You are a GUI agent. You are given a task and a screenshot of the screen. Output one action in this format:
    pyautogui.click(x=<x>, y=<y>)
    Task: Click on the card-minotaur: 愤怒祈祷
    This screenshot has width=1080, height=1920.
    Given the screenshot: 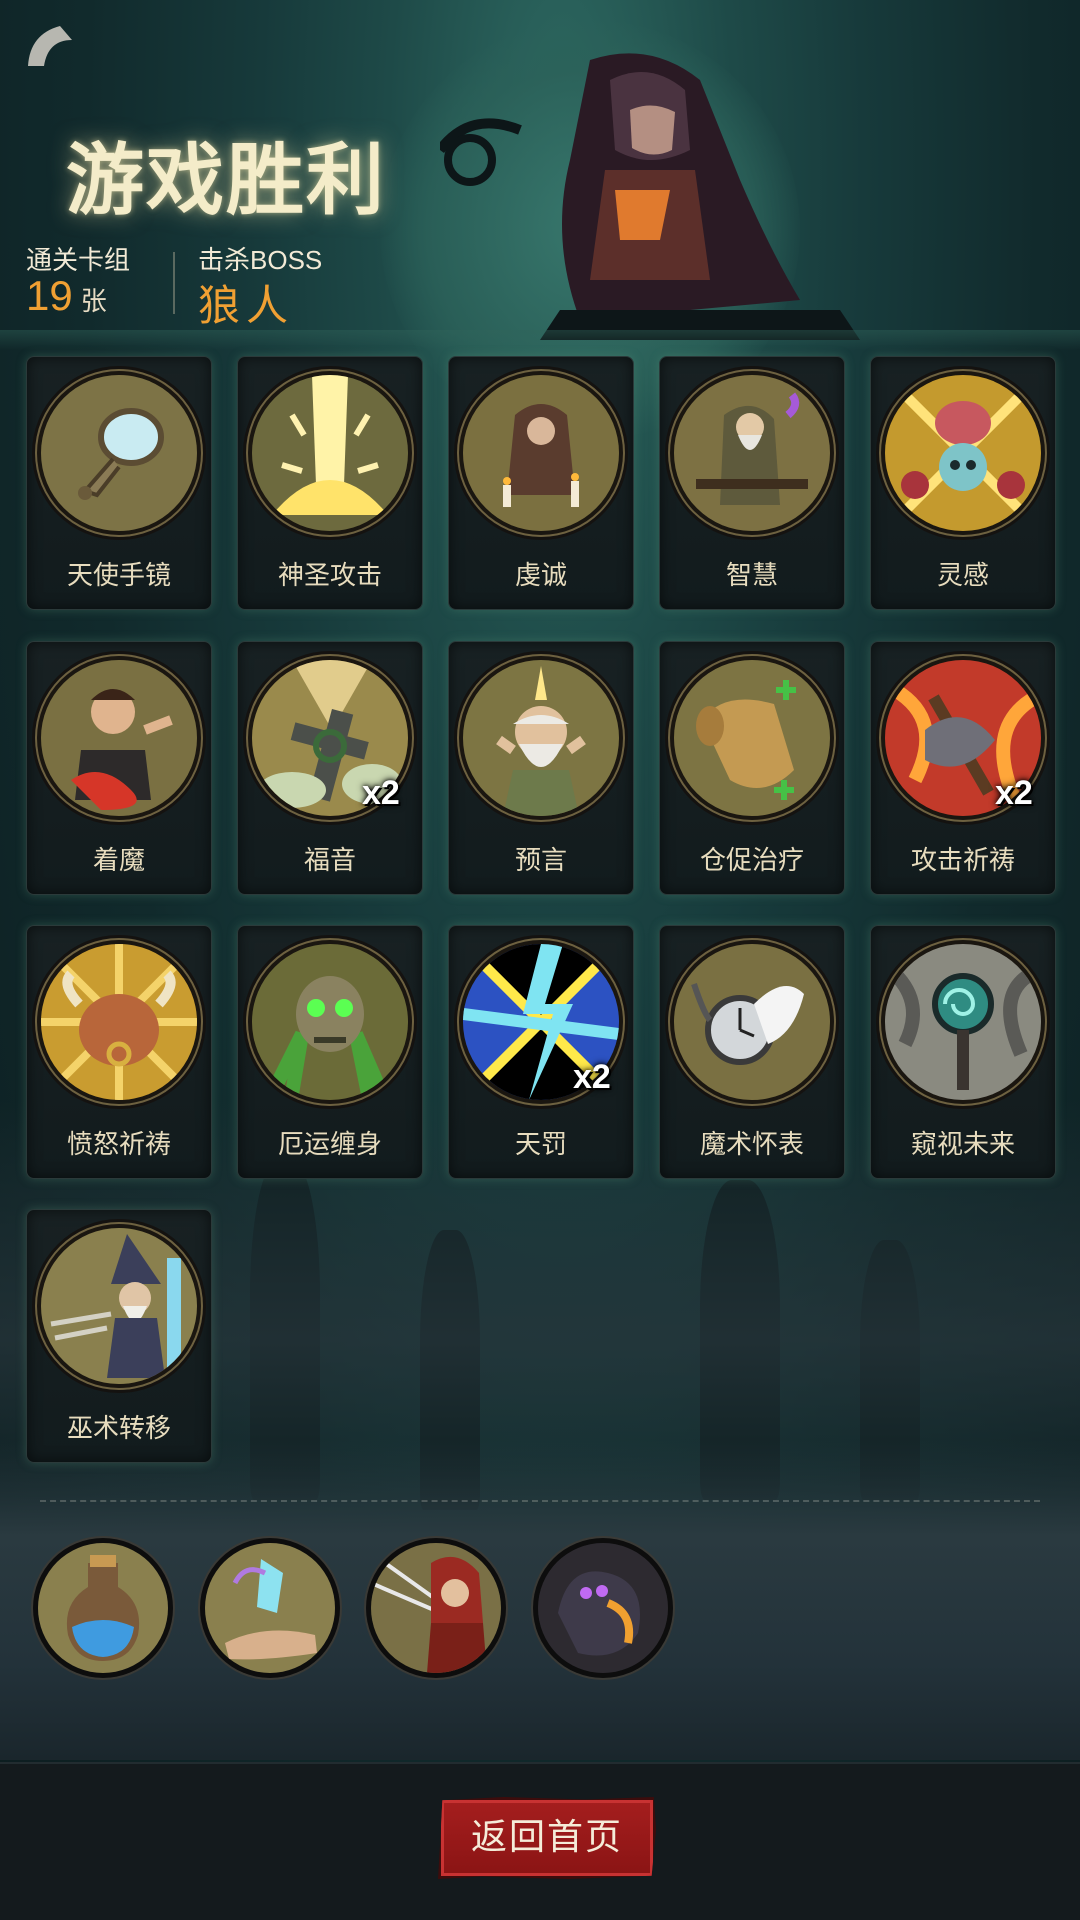 What is the action you would take?
    pyautogui.click(x=119, y=1052)
    